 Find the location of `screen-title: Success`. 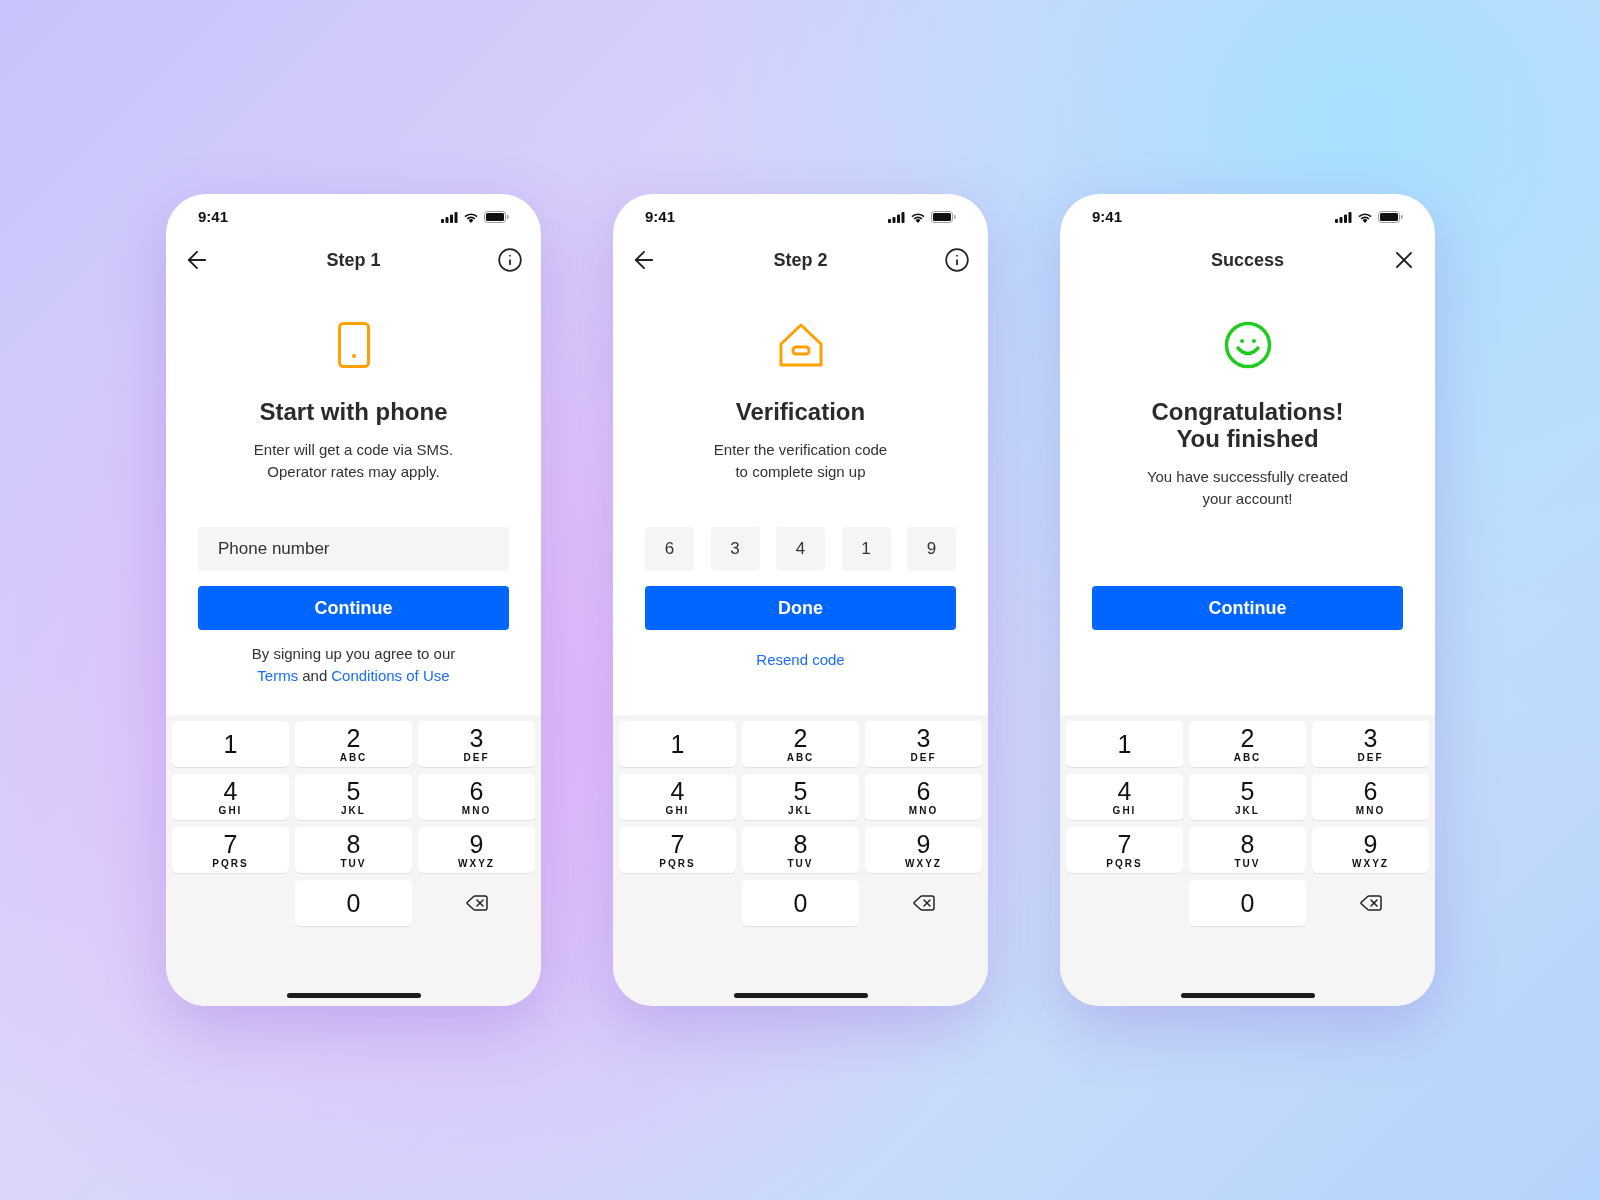

screen-title: Success is located at coordinates (1247, 260).